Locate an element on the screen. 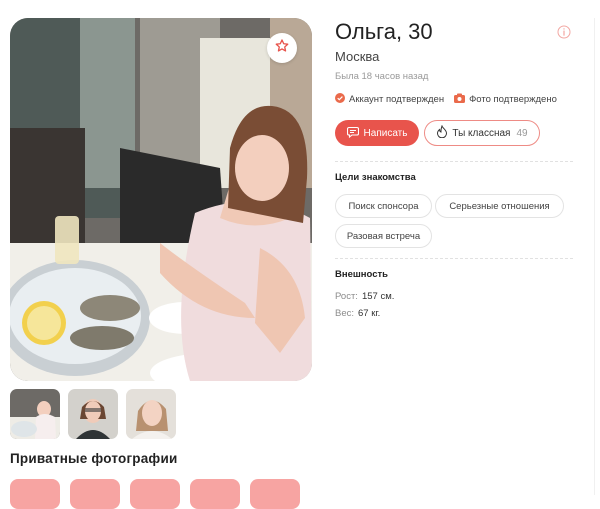 The height and width of the screenshot is (509, 600). account-verified-badge: Аккаунт подтвержден is located at coordinates (389, 99).